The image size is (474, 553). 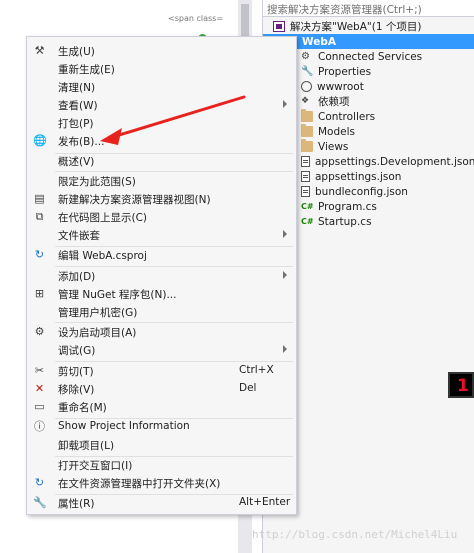 I want to click on annotation-badge: 1, so click(x=461, y=385).